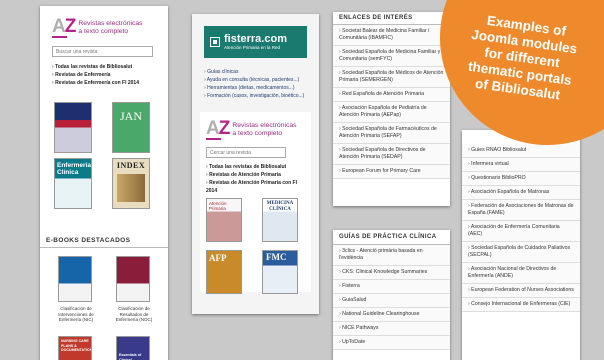  I want to click on link-all-journals: Todas las revistas de Bibliosalut, so click(106, 67).